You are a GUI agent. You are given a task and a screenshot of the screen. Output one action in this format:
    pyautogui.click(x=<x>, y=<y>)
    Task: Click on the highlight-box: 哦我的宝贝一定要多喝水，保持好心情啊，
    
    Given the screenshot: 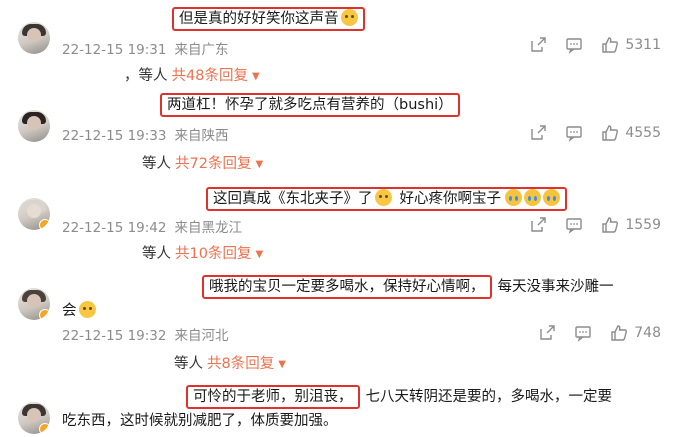 What is the action you would take?
    pyautogui.click(x=347, y=287)
    